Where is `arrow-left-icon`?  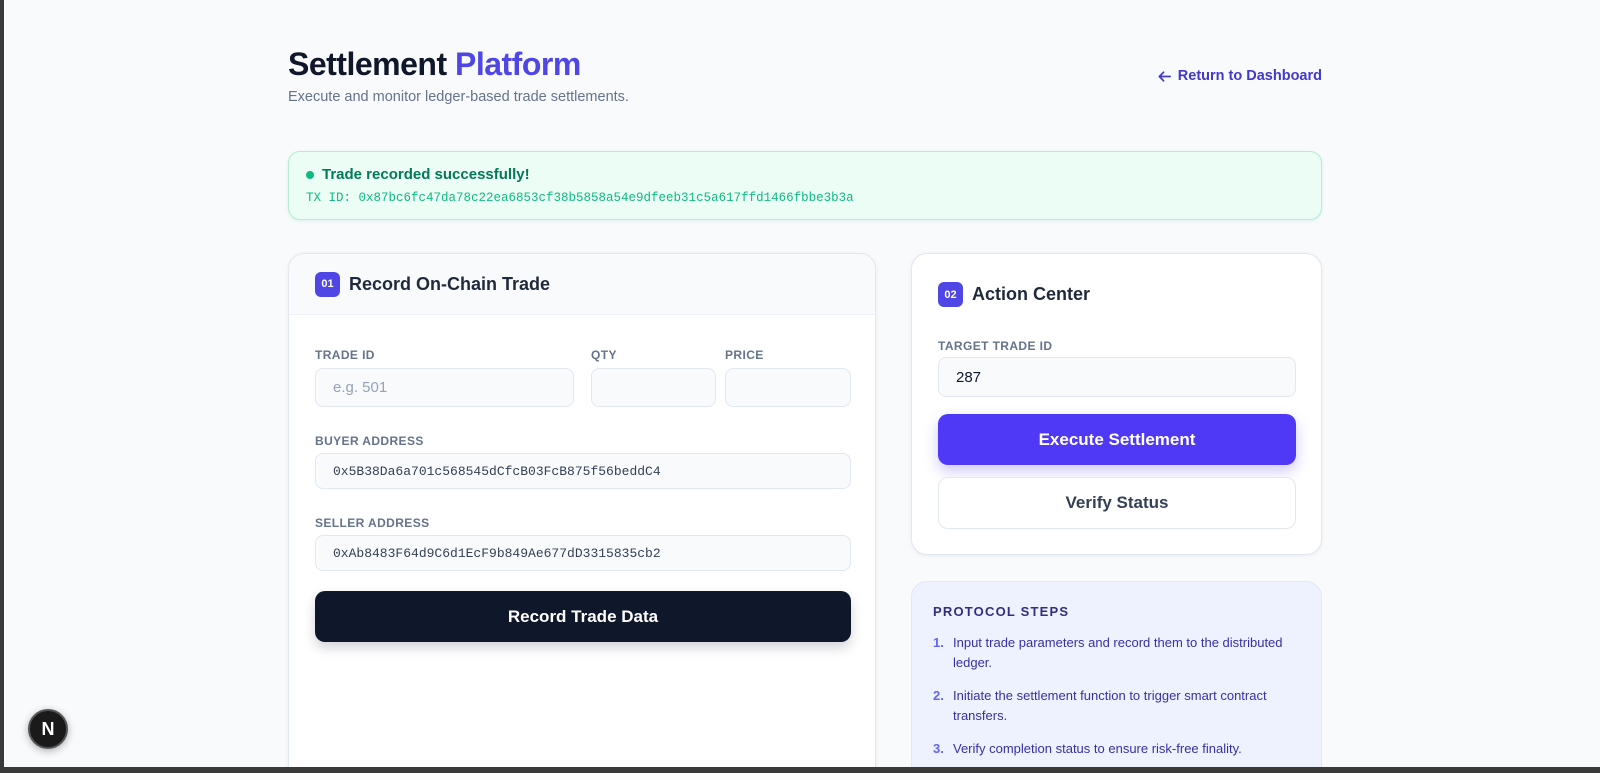 arrow-left-icon is located at coordinates (1164, 76).